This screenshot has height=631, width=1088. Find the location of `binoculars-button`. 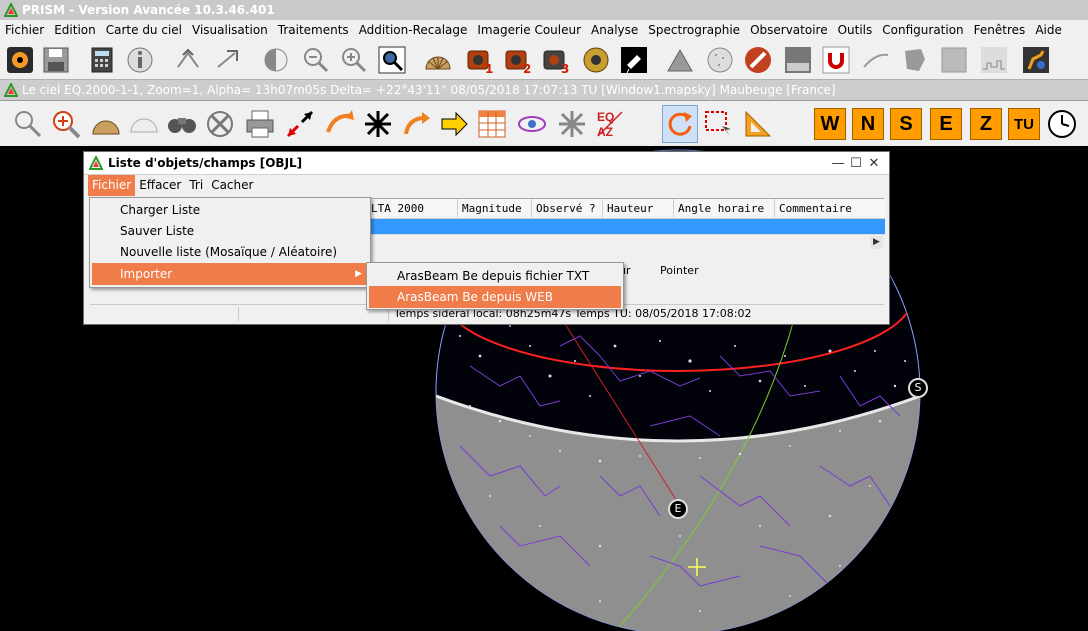

binoculars-button is located at coordinates (182, 124).